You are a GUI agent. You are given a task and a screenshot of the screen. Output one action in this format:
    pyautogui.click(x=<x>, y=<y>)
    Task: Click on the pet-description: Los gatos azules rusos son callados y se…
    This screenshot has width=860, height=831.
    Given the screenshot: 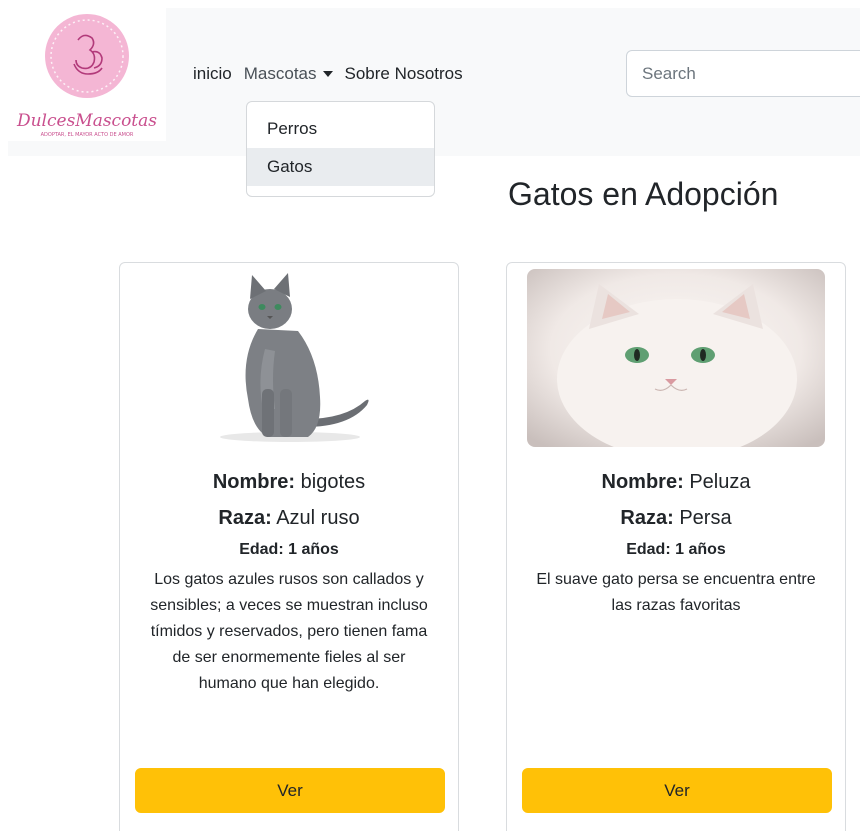 What is the action you would take?
    pyautogui.click(x=289, y=631)
    